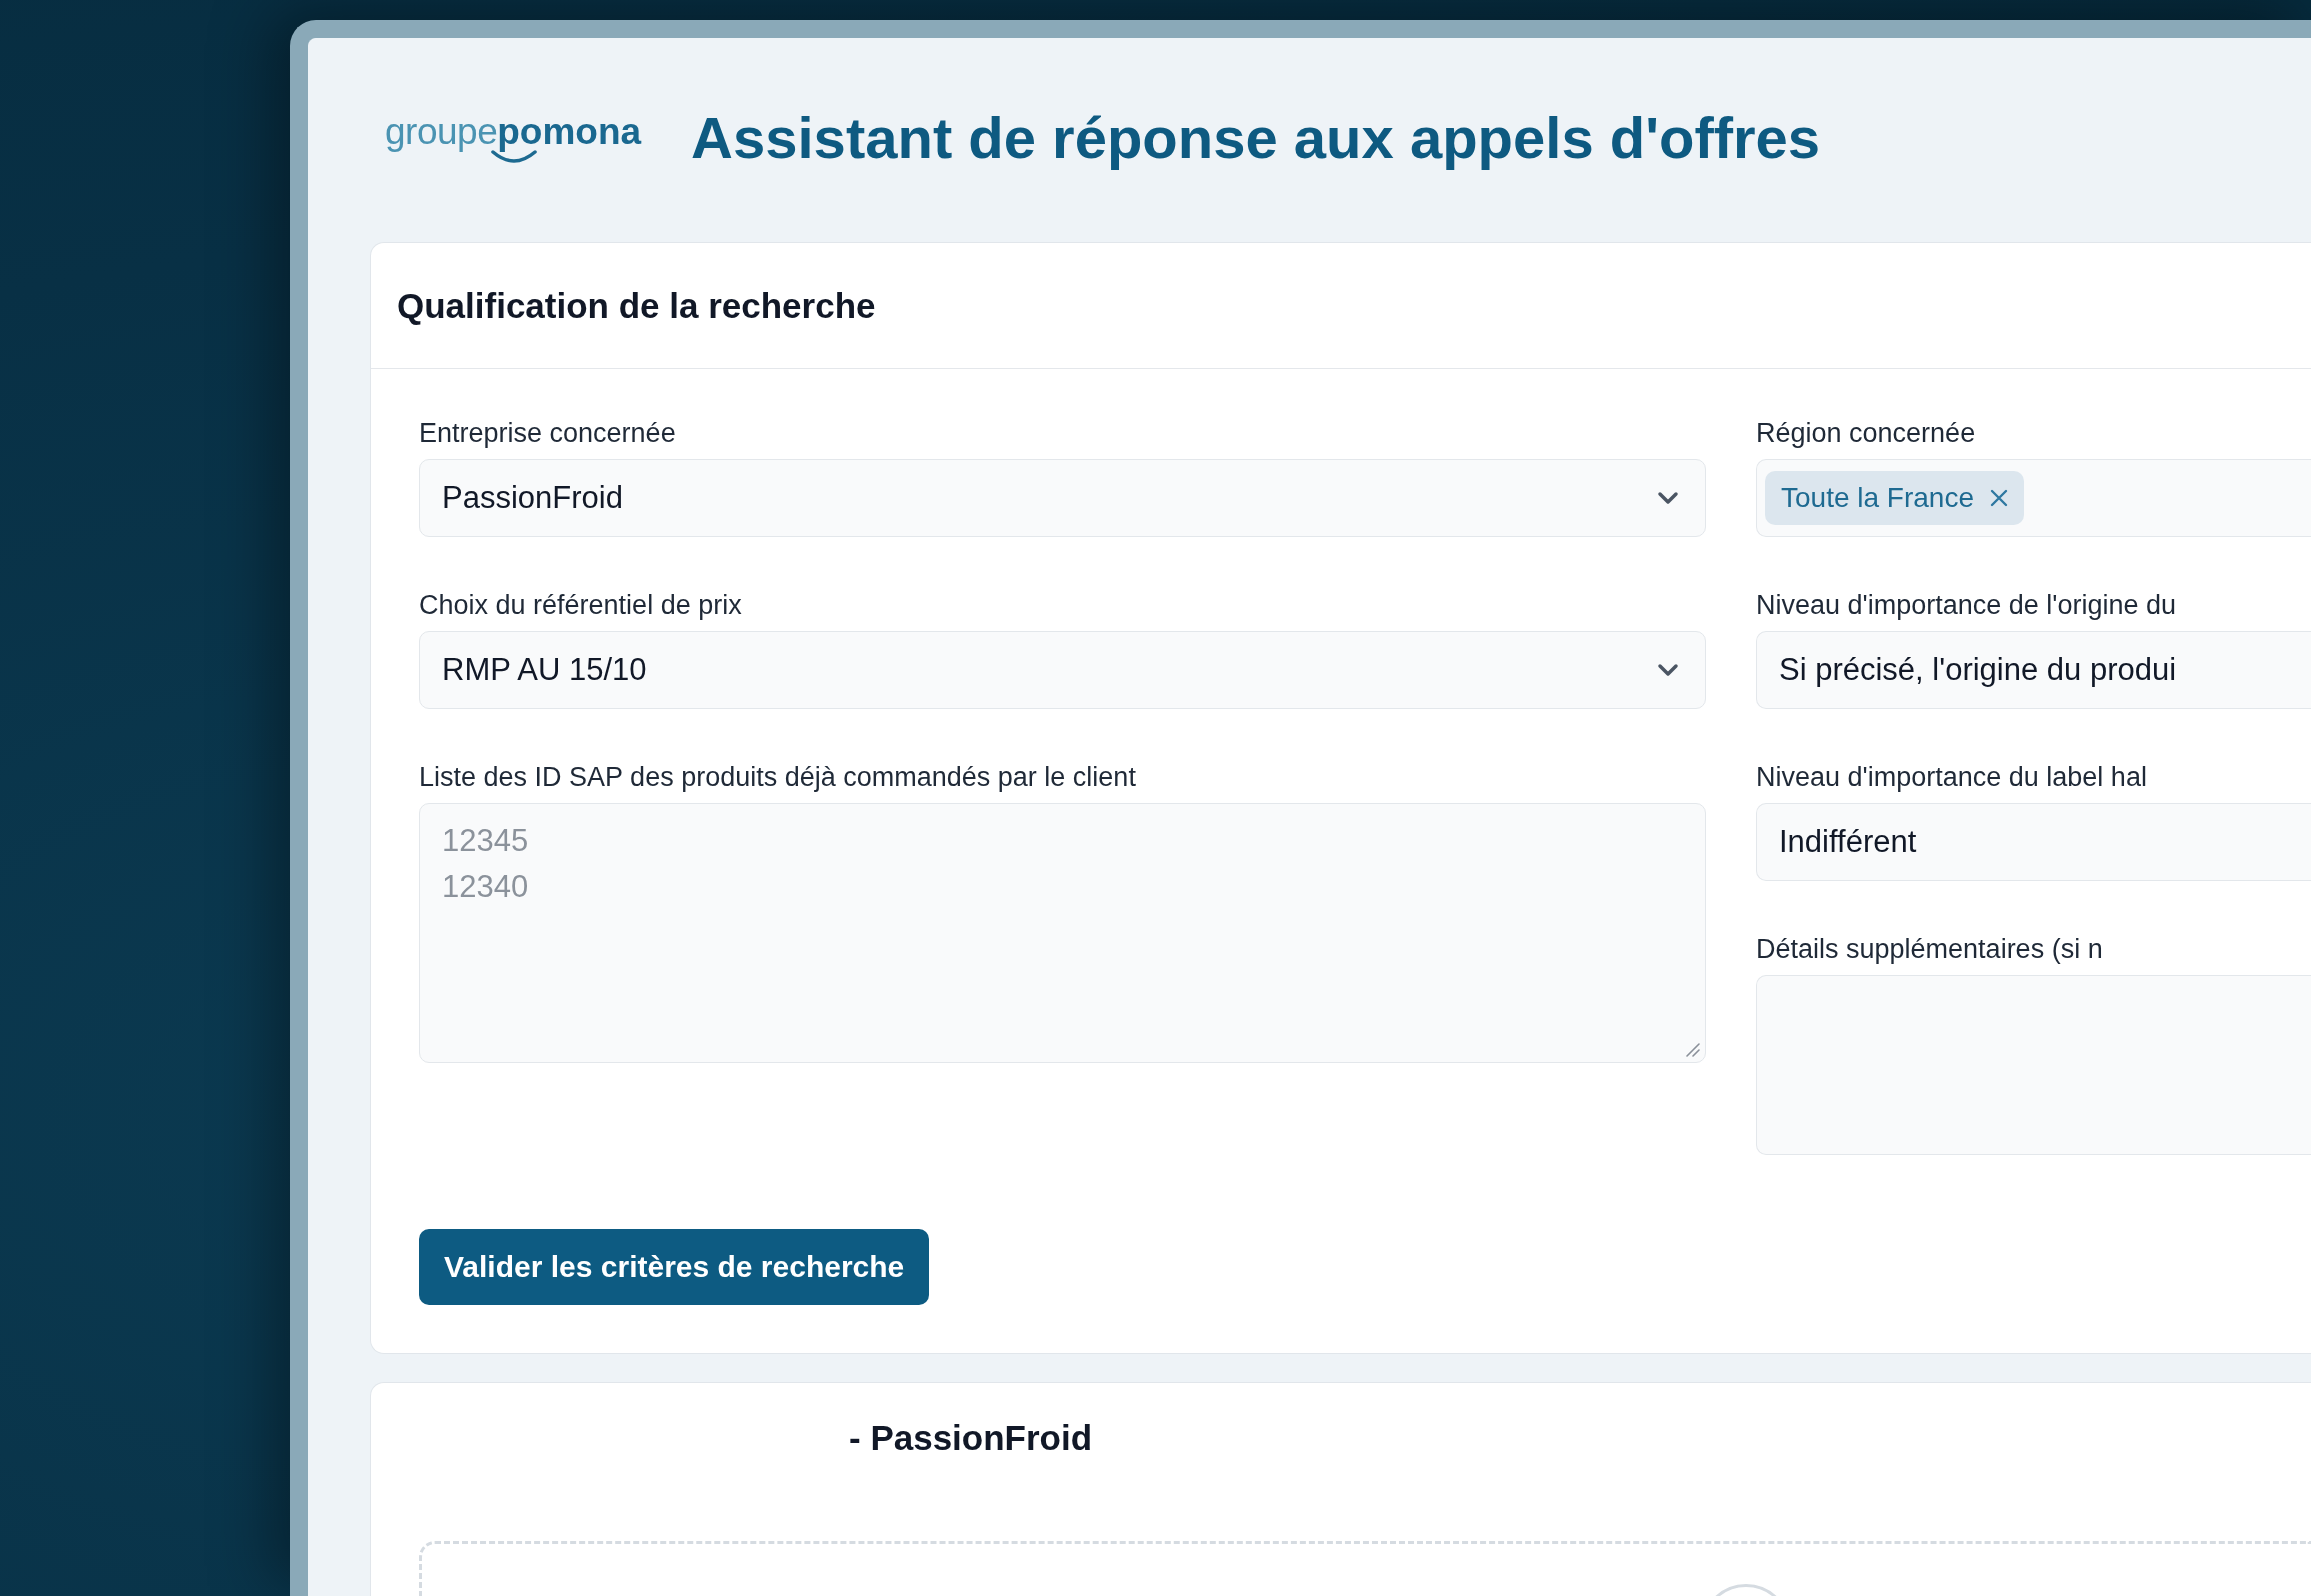  Describe the element at coordinates (1693, 1050) in the screenshot. I see `resize-handle-icon` at that location.